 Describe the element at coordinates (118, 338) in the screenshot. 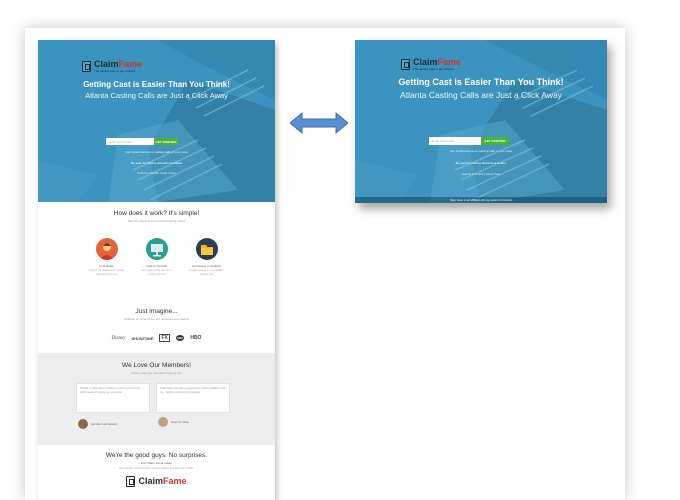

I see `disney-logo: Disney` at that location.